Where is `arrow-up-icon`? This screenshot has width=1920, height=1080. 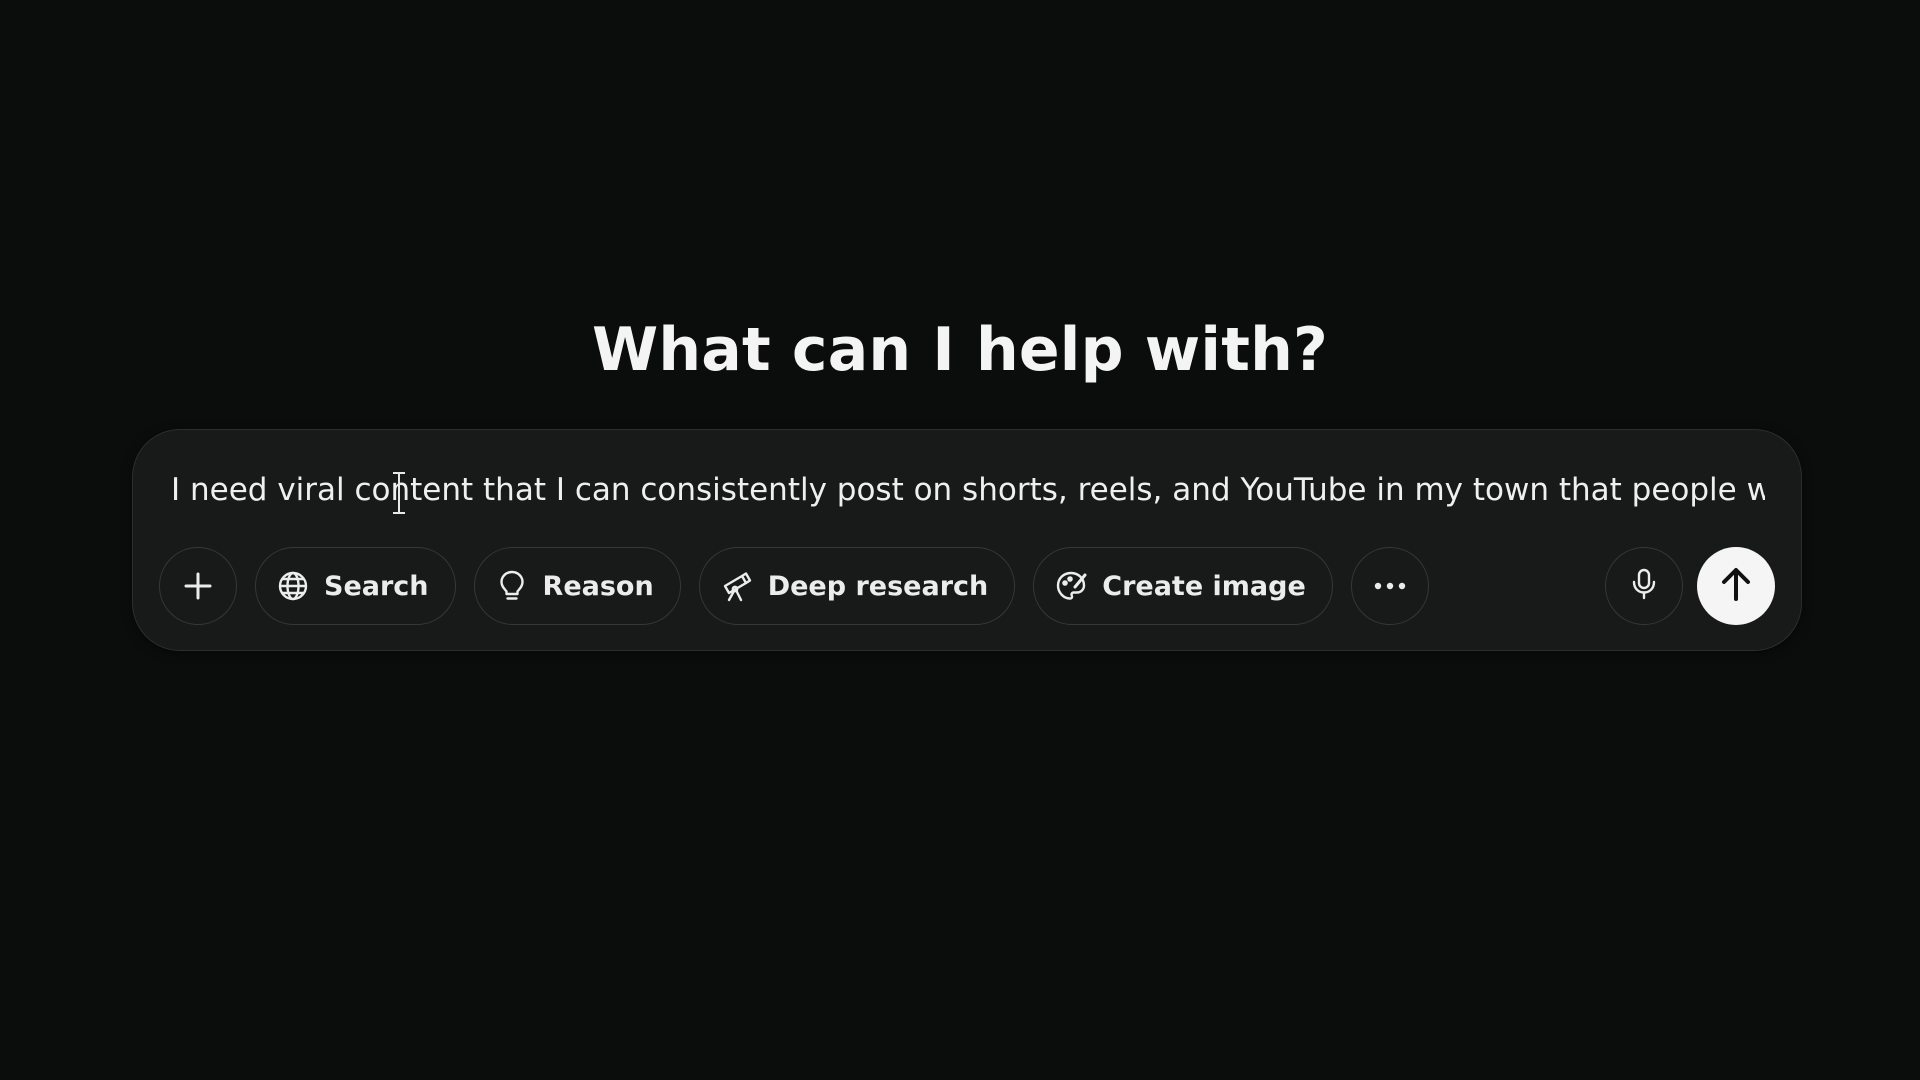 arrow-up-icon is located at coordinates (1736, 586).